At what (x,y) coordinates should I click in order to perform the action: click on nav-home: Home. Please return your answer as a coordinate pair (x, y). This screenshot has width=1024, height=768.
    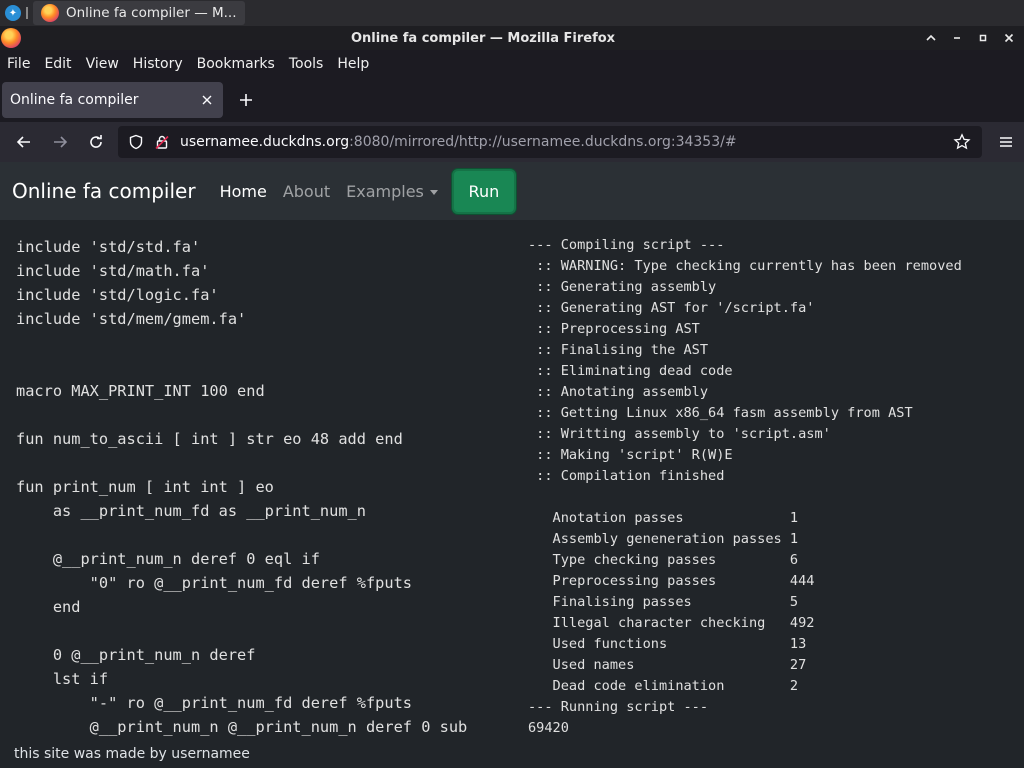
    Looking at the image, I should click on (243, 191).